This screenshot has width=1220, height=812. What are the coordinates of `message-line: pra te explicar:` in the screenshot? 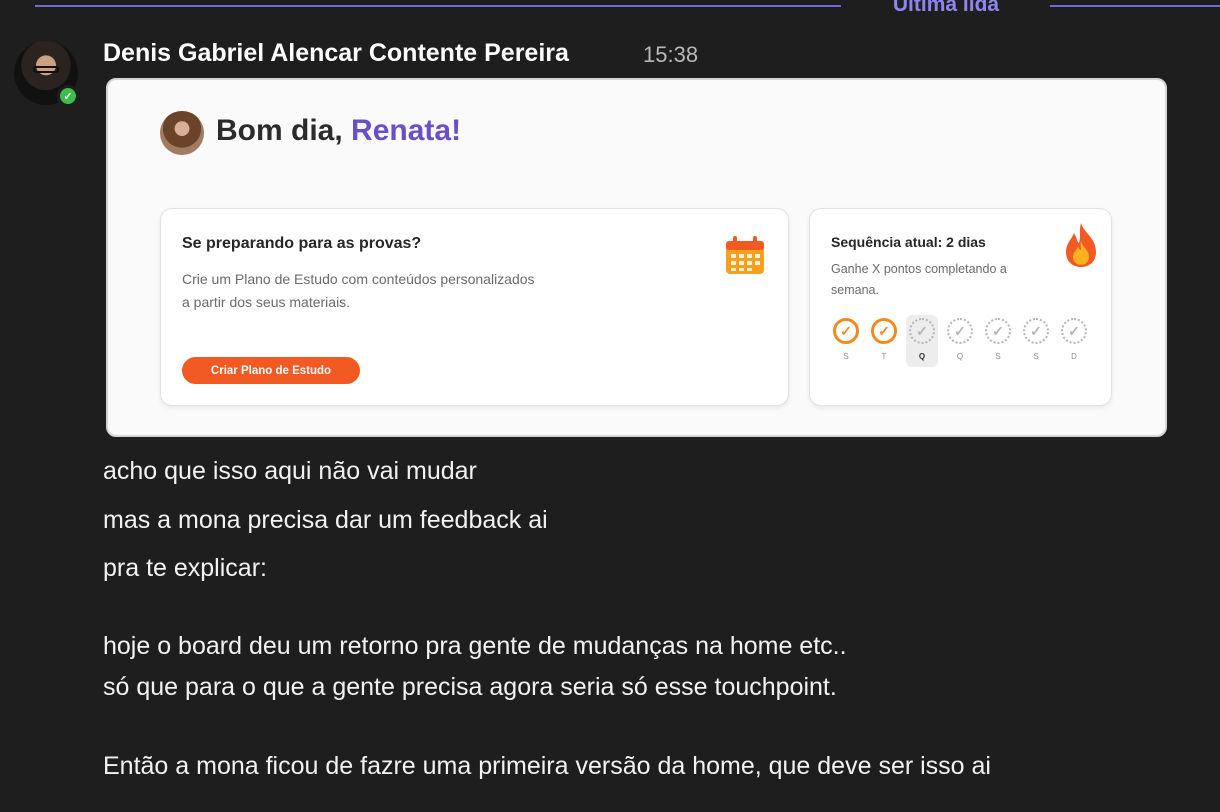 It's located at (185, 568).